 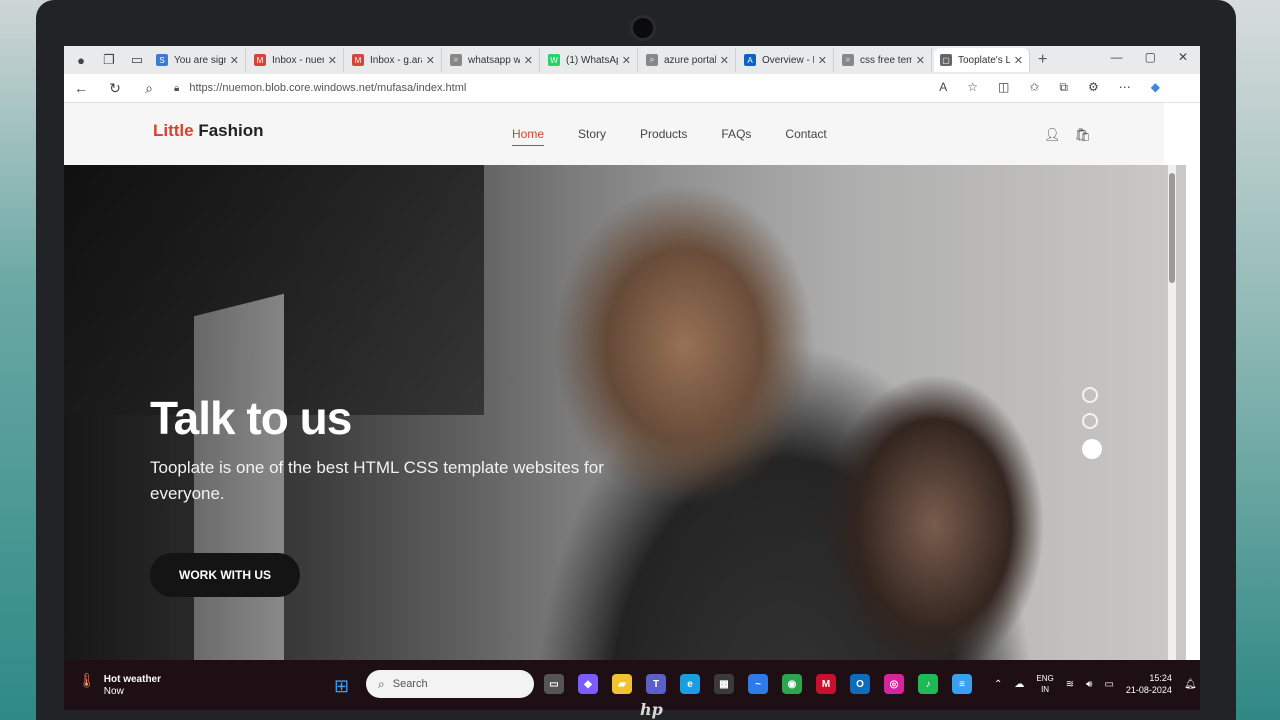 What do you see at coordinates (1125, 87) in the screenshot?
I see `more-menu-icon: ⋯` at bounding box center [1125, 87].